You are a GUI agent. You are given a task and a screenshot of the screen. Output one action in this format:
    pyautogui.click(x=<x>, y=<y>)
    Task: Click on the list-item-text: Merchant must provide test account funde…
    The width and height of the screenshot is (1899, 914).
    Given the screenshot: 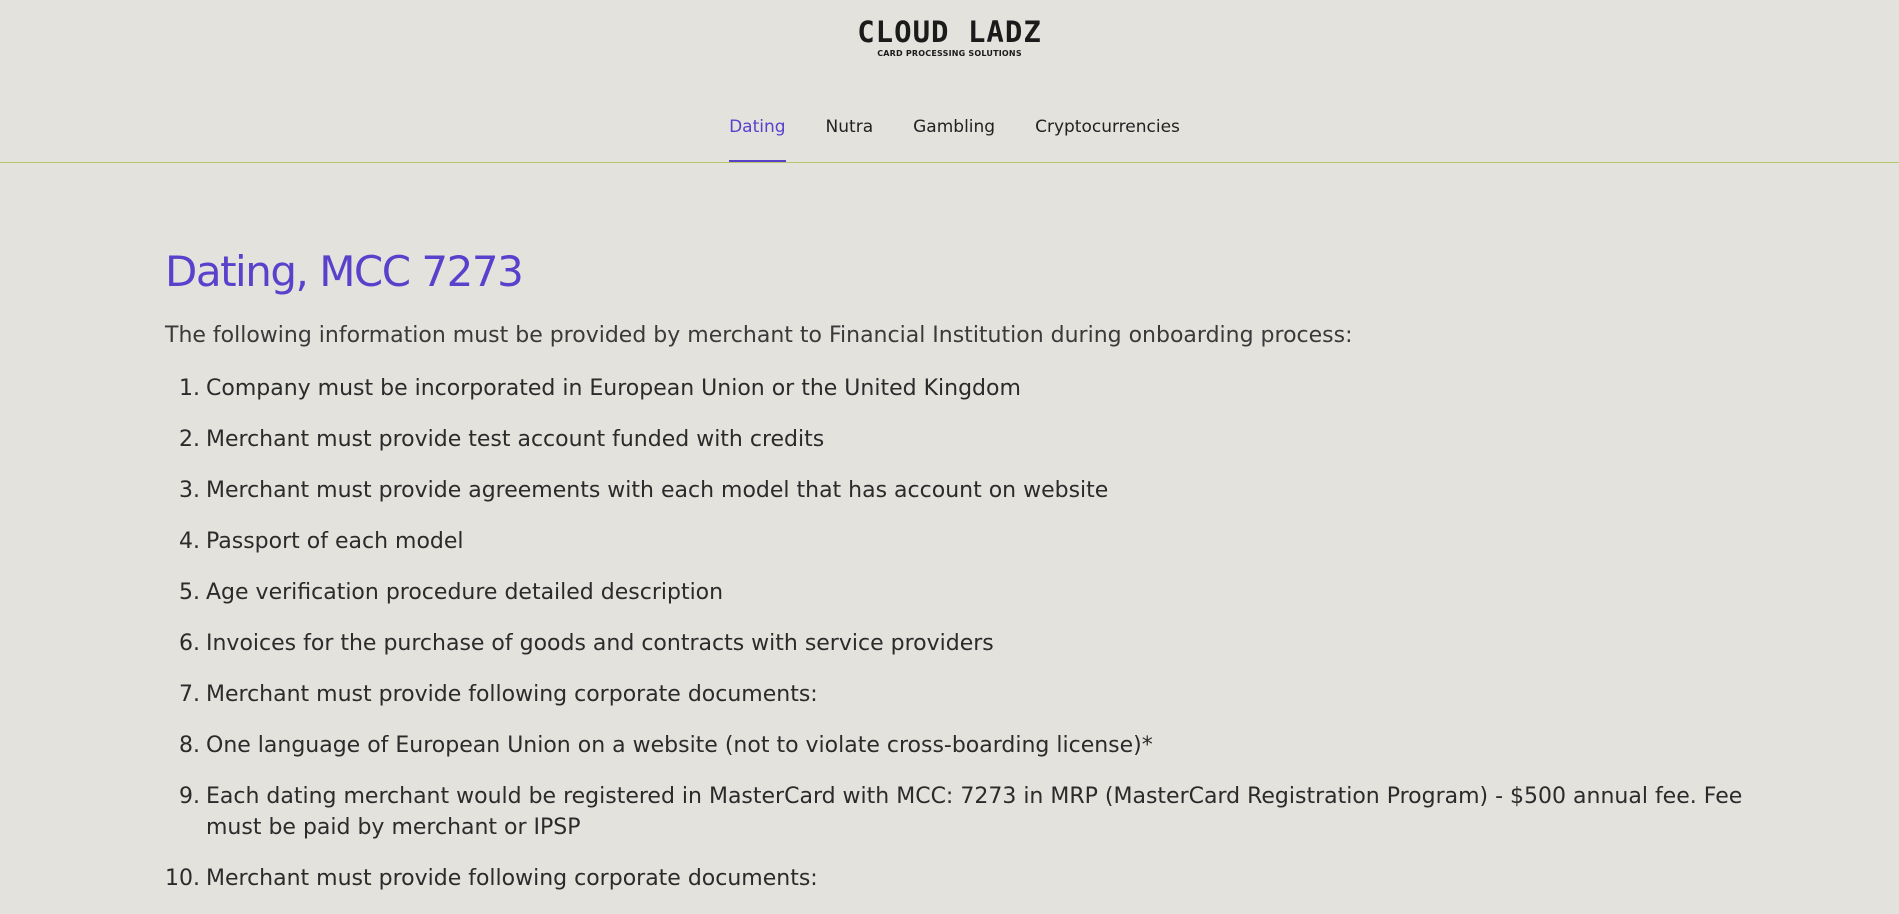 What is the action you would take?
    pyautogui.click(x=515, y=439)
    